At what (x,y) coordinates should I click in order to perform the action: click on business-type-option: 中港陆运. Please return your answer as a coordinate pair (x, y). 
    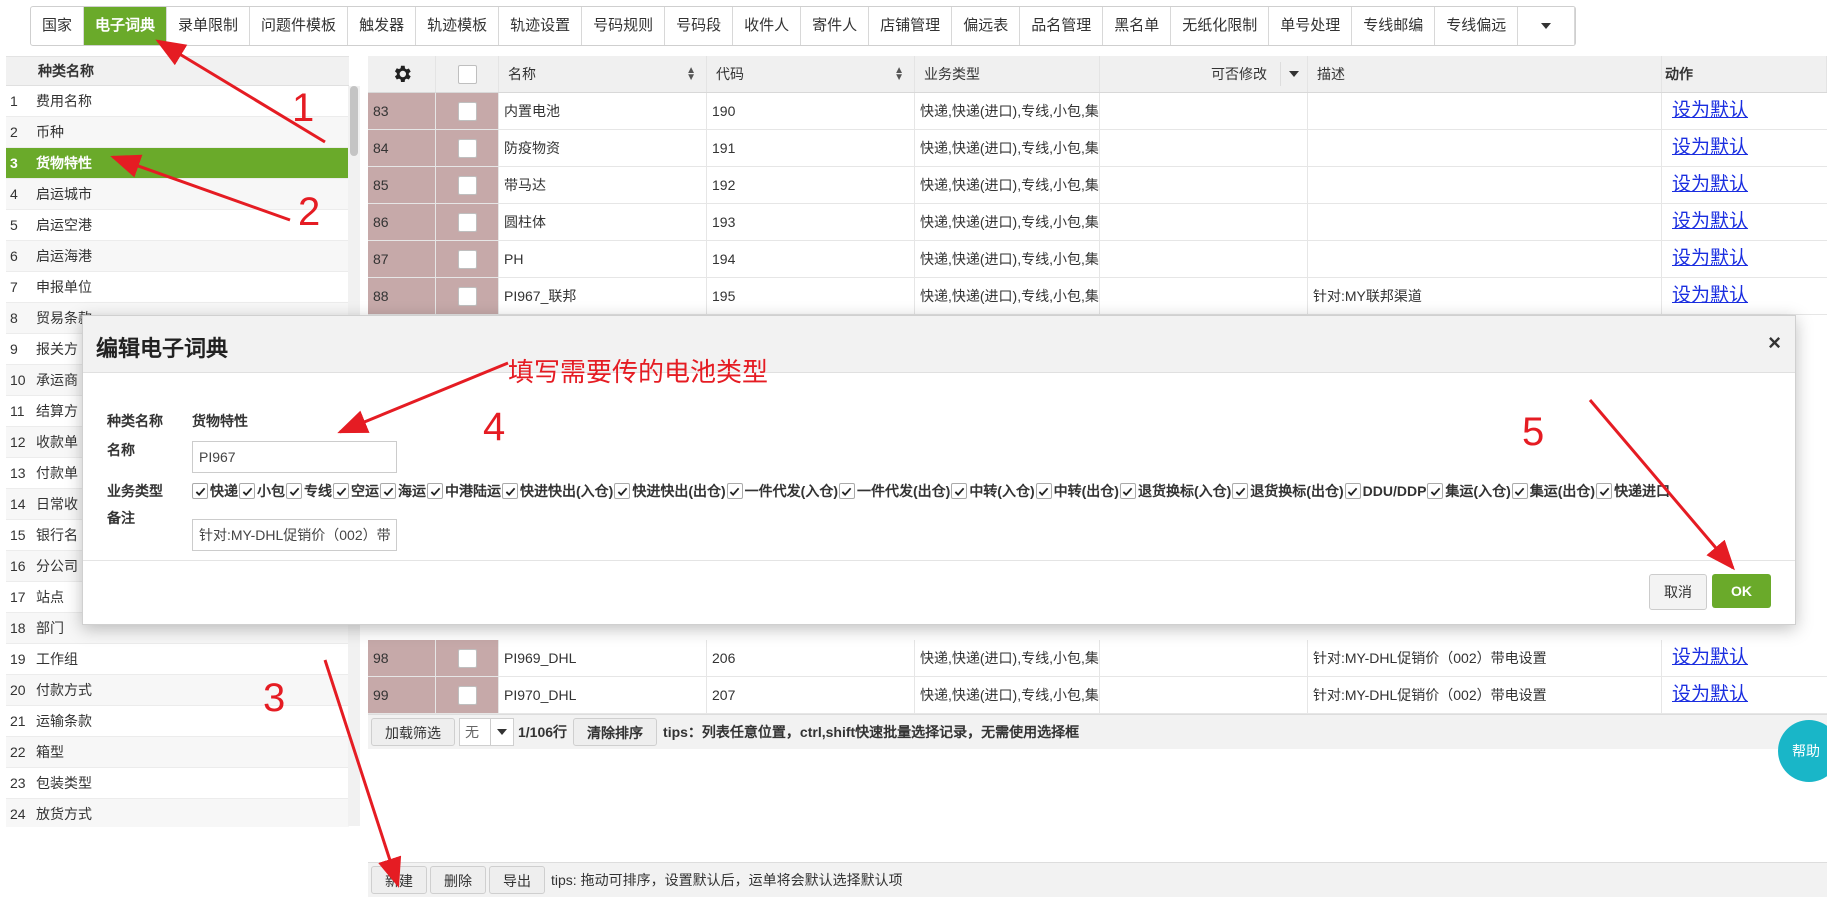
    Looking at the image, I should click on (464, 491).